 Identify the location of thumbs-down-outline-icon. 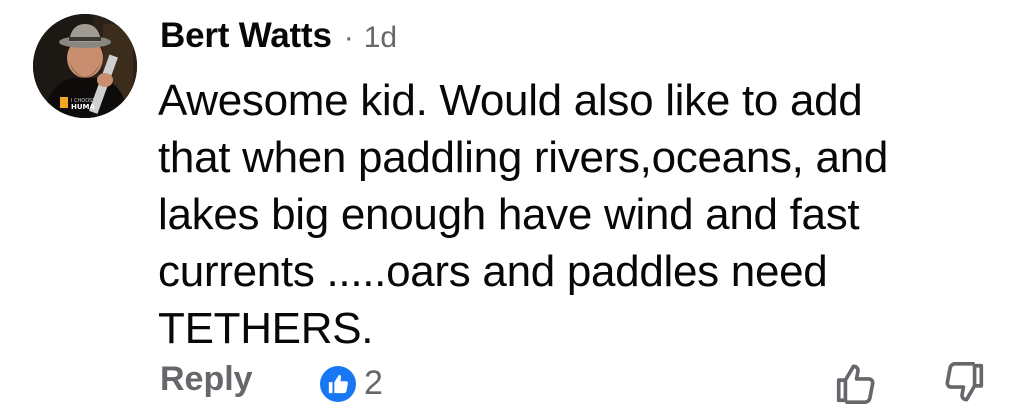
(964, 382).